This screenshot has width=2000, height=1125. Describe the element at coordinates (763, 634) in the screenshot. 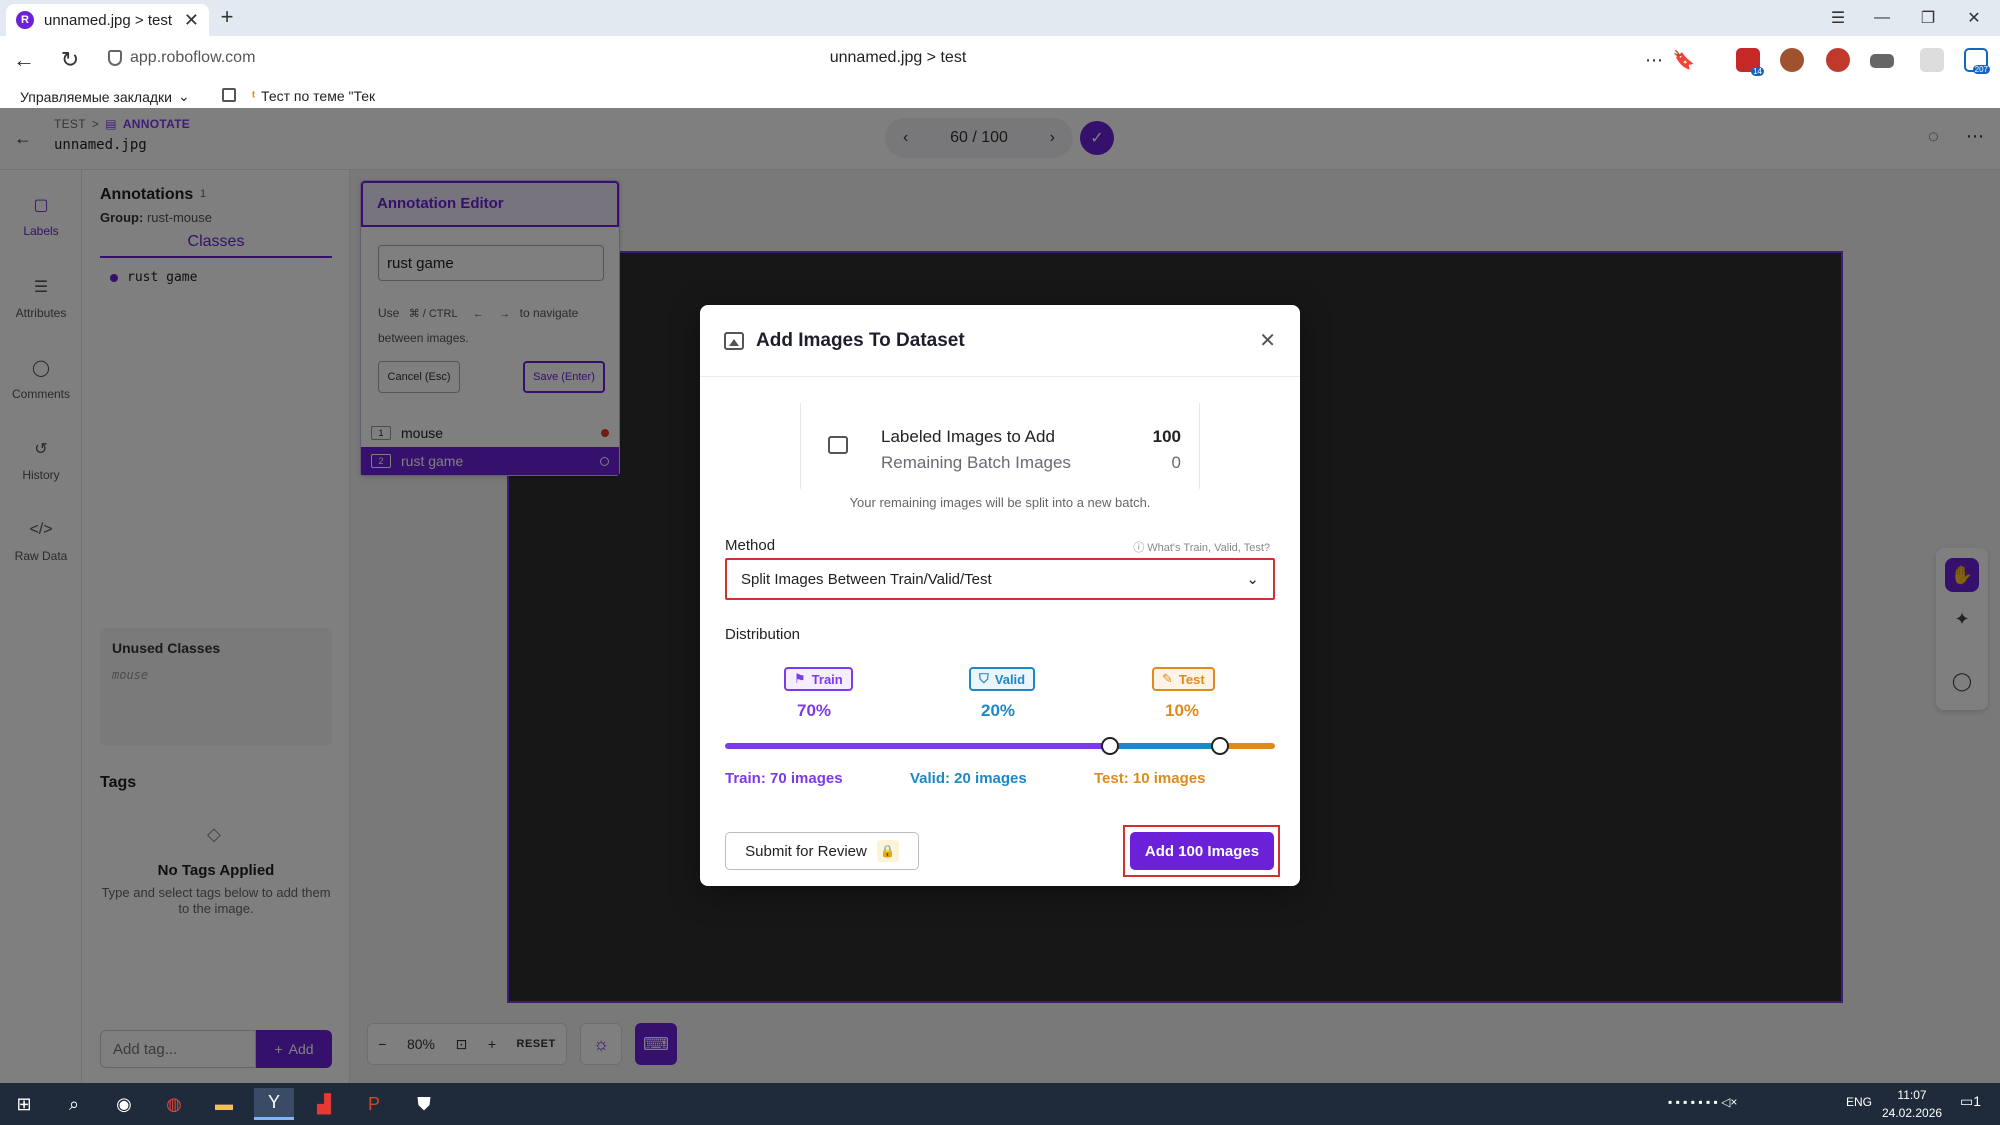

I see `distribution-label: Distribution` at that location.